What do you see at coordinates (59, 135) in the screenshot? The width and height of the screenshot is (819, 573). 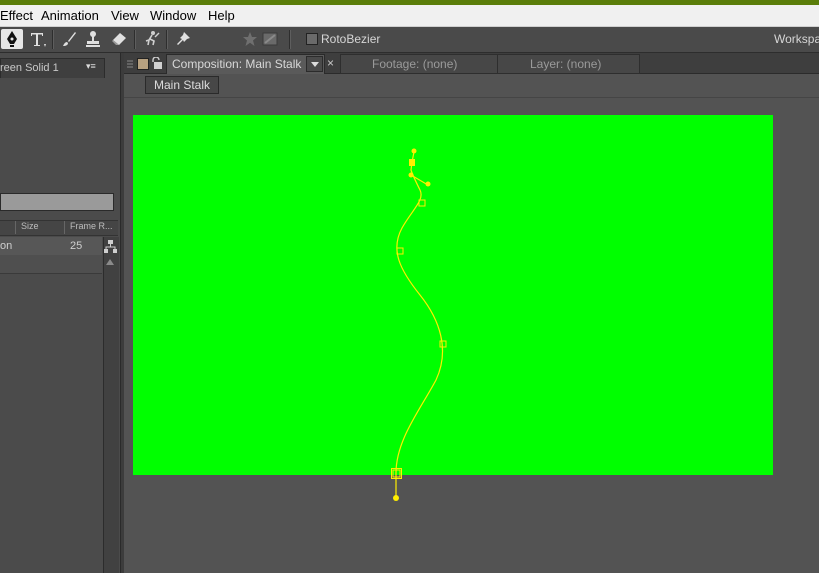 I see `project-preview` at bounding box center [59, 135].